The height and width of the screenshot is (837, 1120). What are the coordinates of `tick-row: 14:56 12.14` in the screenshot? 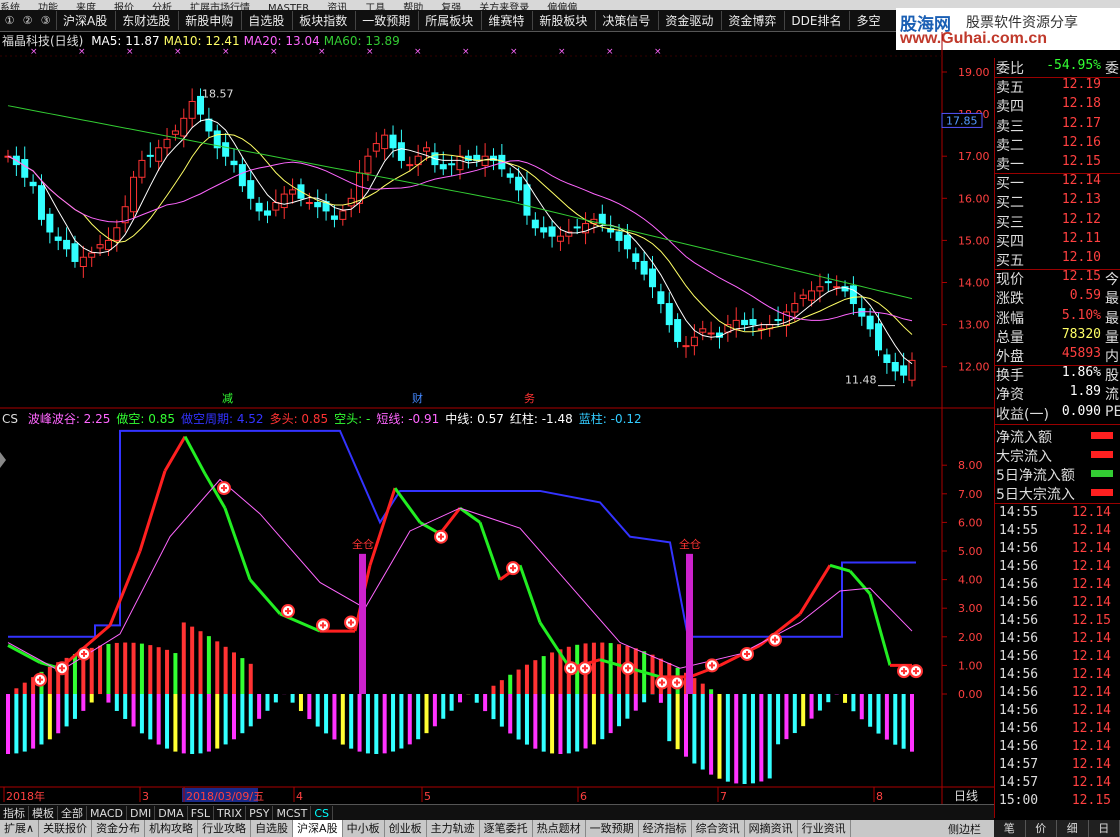 It's located at (1057, 640).